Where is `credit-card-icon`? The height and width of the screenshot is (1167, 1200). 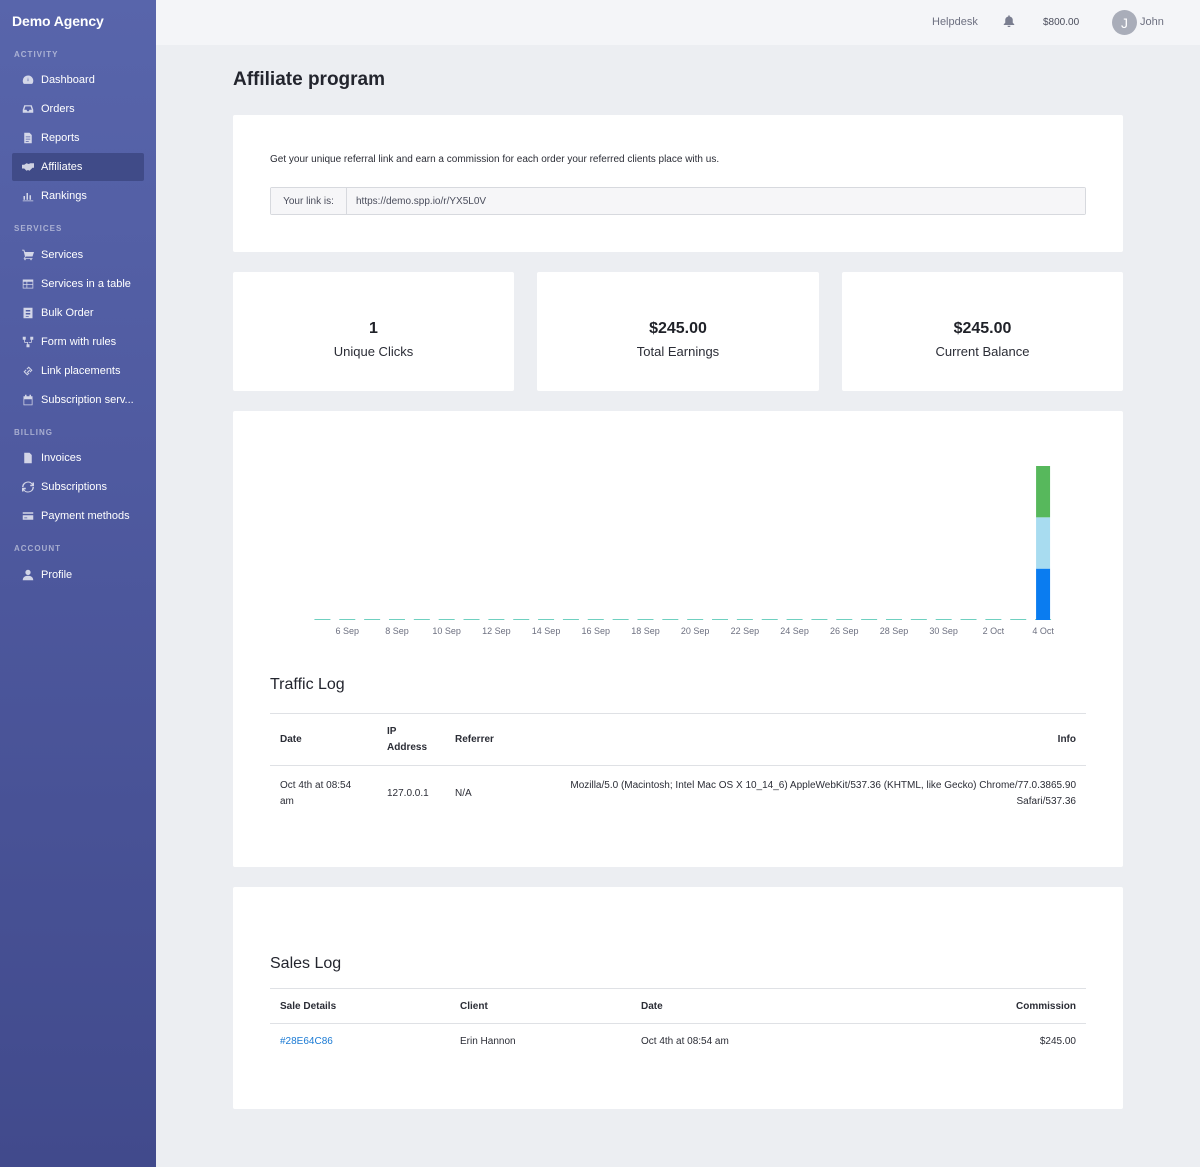 credit-card-icon is located at coordinates (28, 516).